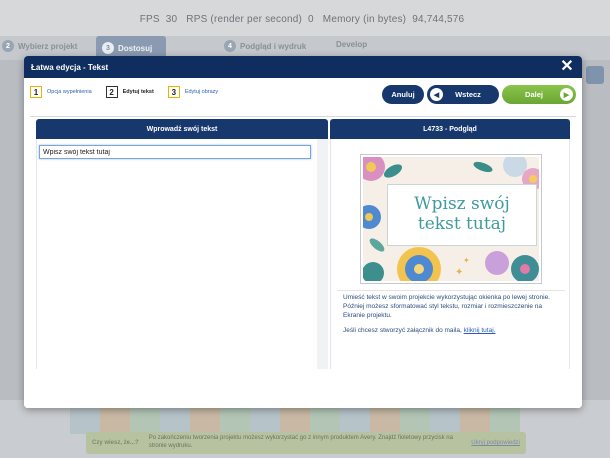 The width and height of the screenshot is (610, 458). Describe the element at coordinates (149, 19) in the screenshot. I see `fps-label: FPS` at that location.